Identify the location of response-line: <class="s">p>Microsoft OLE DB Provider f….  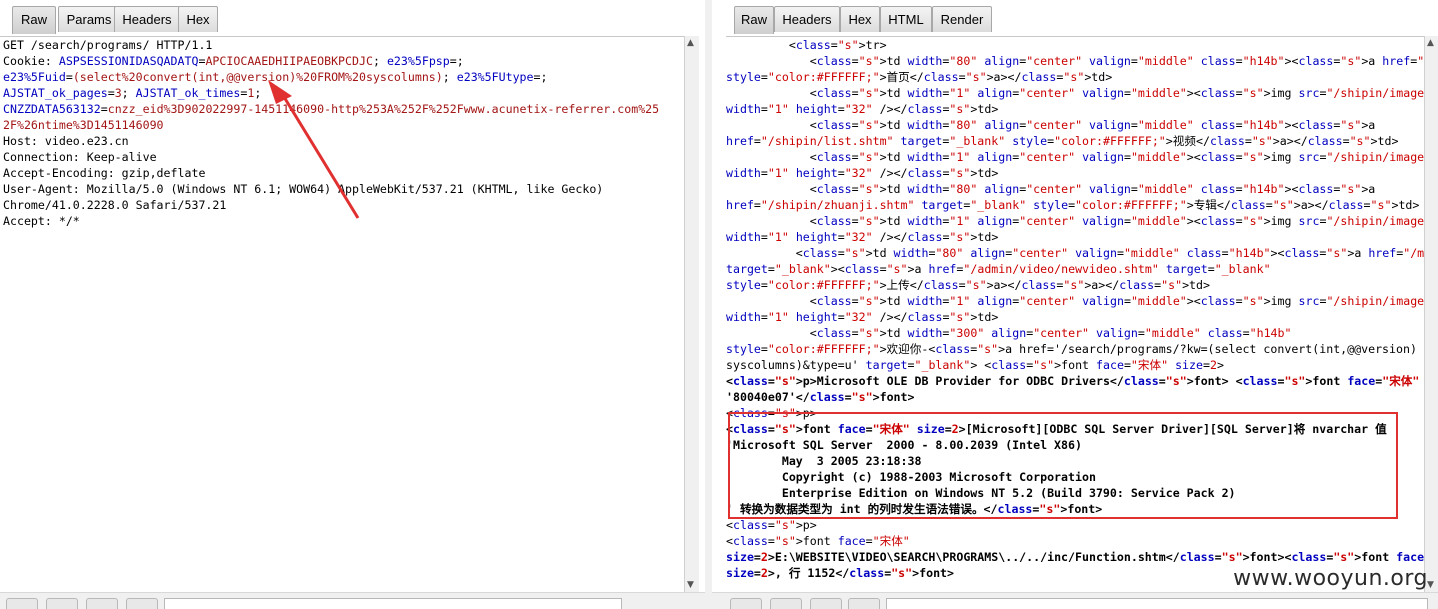
(1079, 381).